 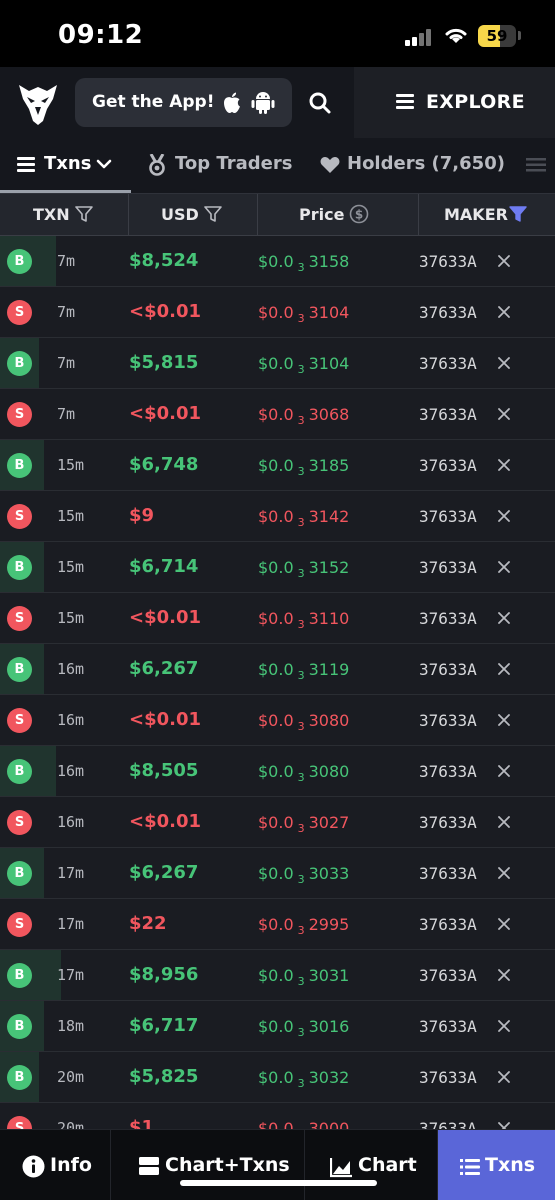 What do you see at coordinates (518, 214) in the screenshot?
I see `filter-active-icon` at bounding box center [518, 214].